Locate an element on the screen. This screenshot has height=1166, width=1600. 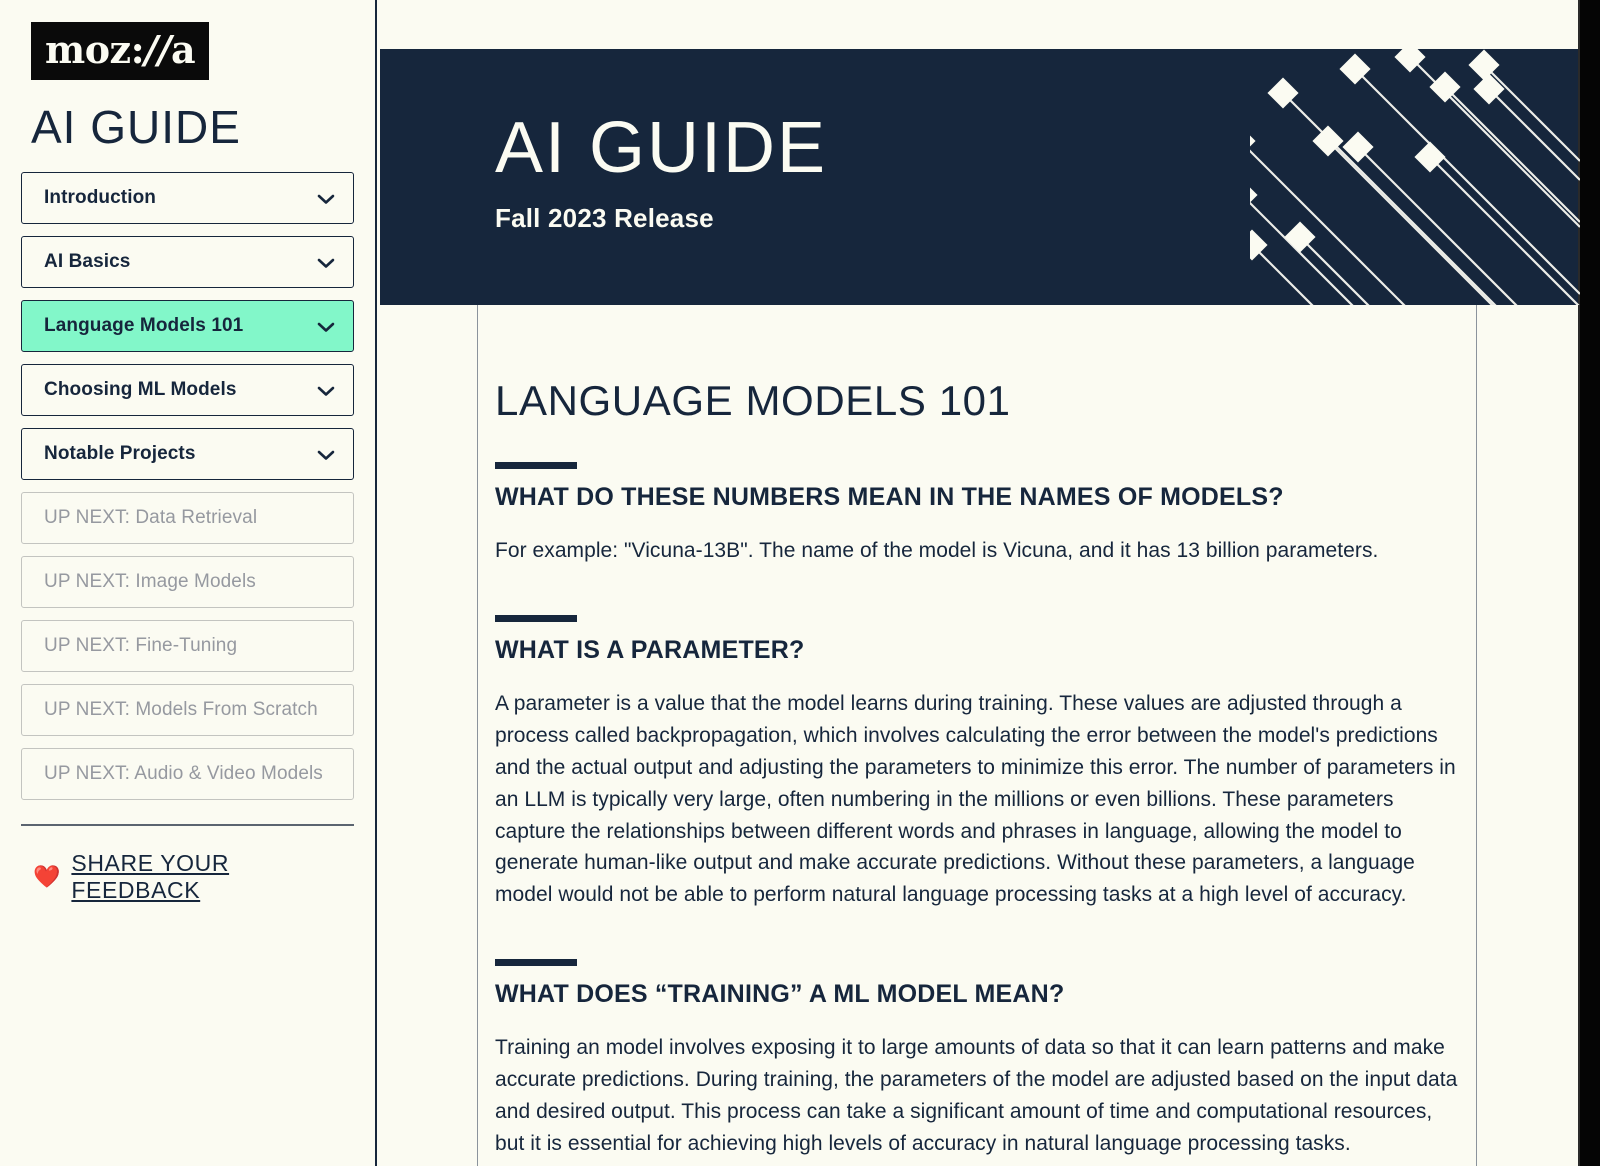
share-feedback-row: ❤️ SHARE YOUR FEEDBACK is located at coordinates (198, 877).